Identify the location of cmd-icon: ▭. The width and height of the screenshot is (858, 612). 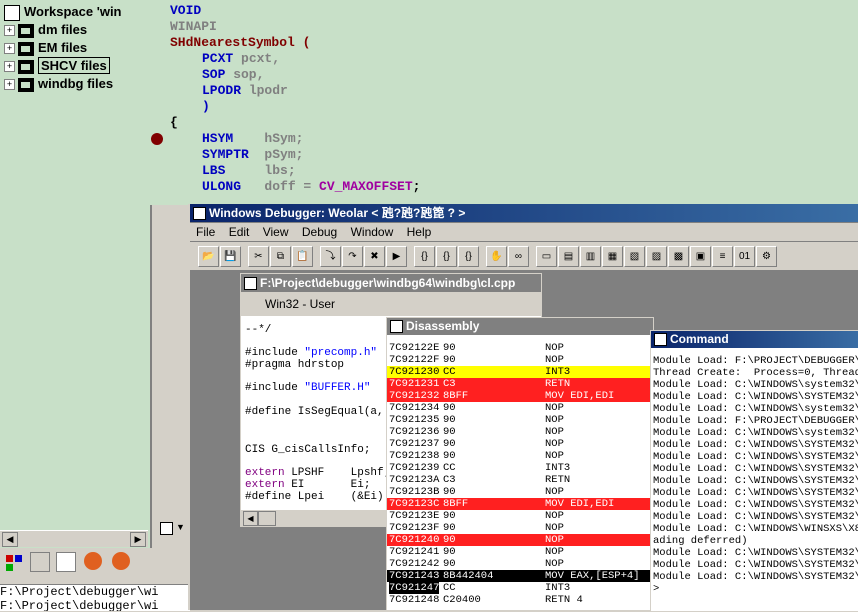
(546, 256).